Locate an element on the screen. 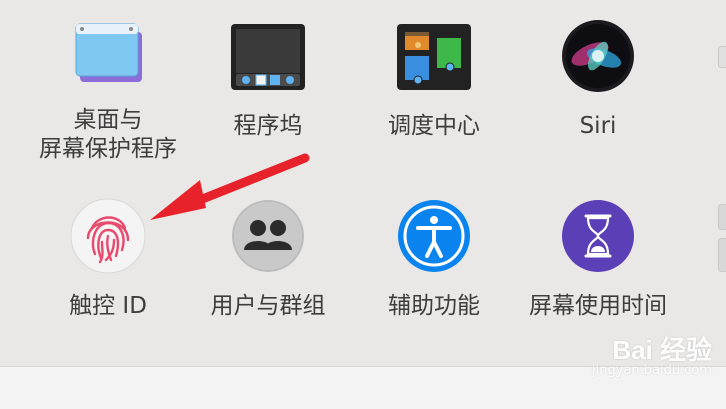 The image size is (726, 409). mission-control-label: 调度中心 is located at coordinates (434, 126).